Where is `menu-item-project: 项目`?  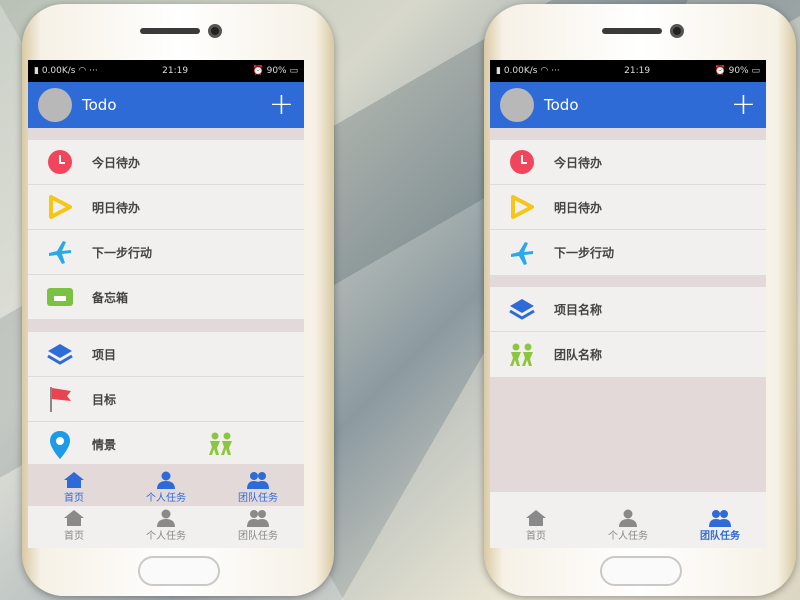
menu-item-project: 项目 is located at coordinates (166, 354).